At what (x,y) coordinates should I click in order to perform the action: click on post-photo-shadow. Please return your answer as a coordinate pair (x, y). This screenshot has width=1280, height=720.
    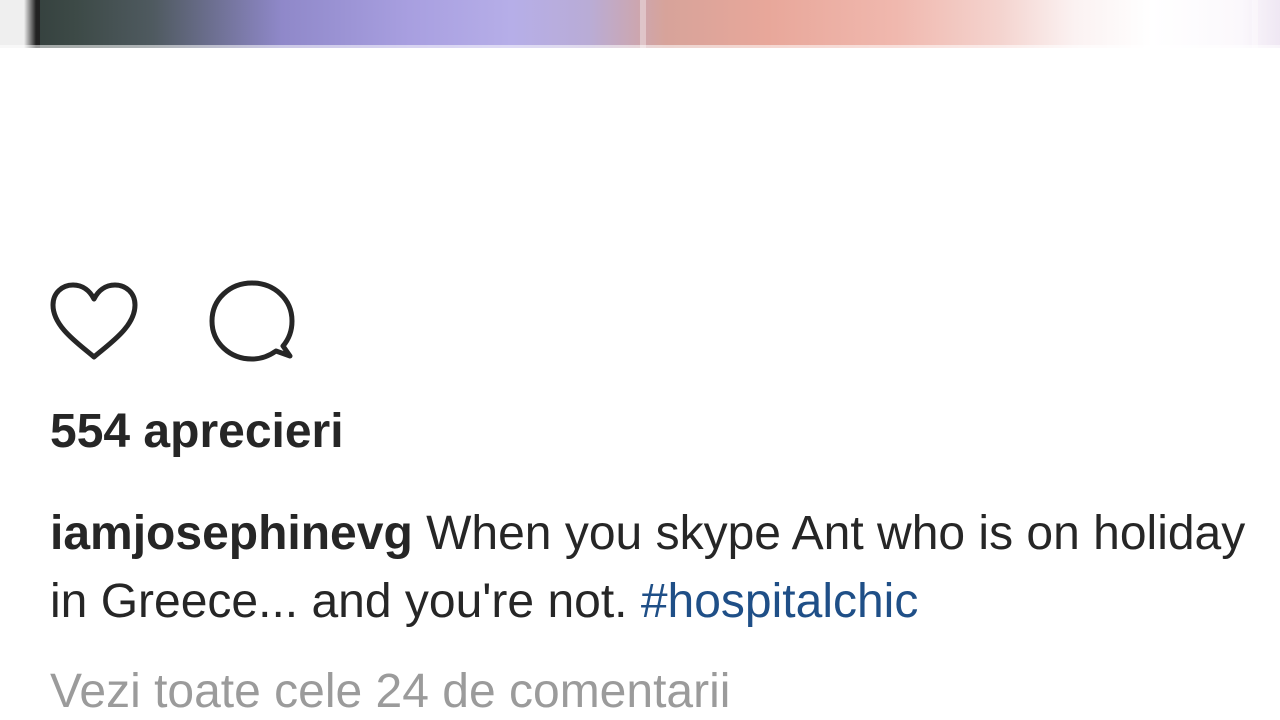
    Looking at the image, I should click on (20, 24).